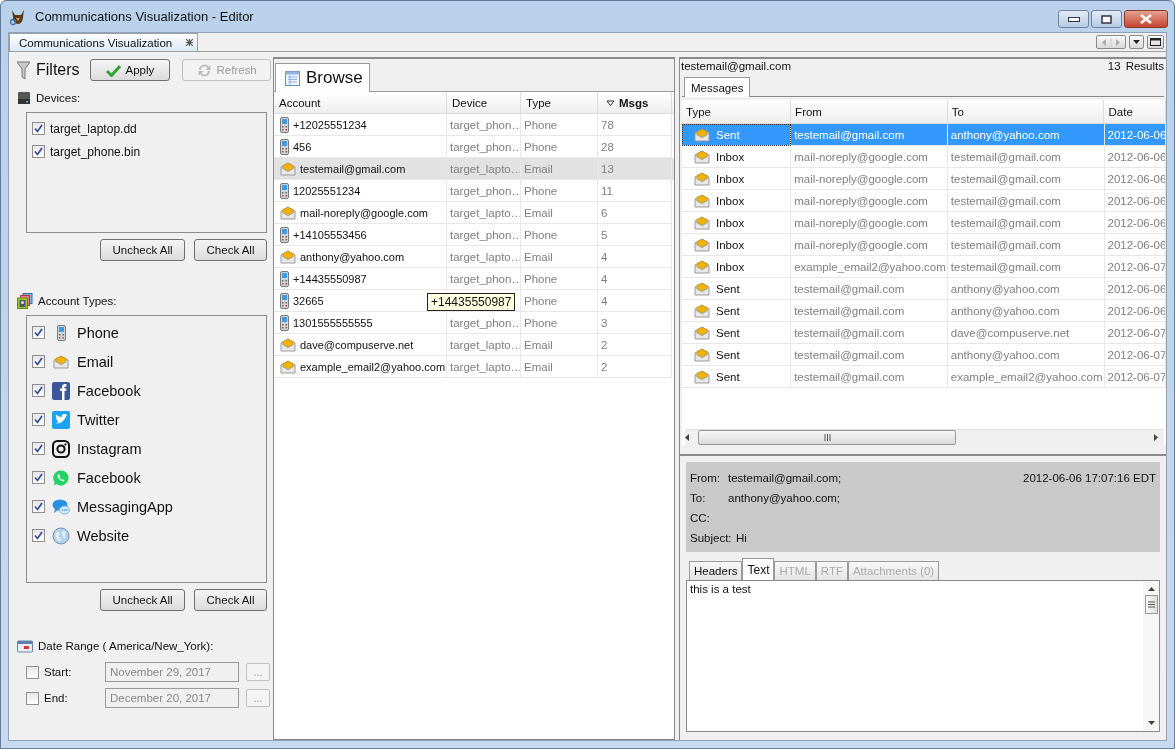 The width and height of the screenshot is (1175, 749). Describe the element at coordinates (61, 419) in the screenshot. I see `bird-icon` at that location.